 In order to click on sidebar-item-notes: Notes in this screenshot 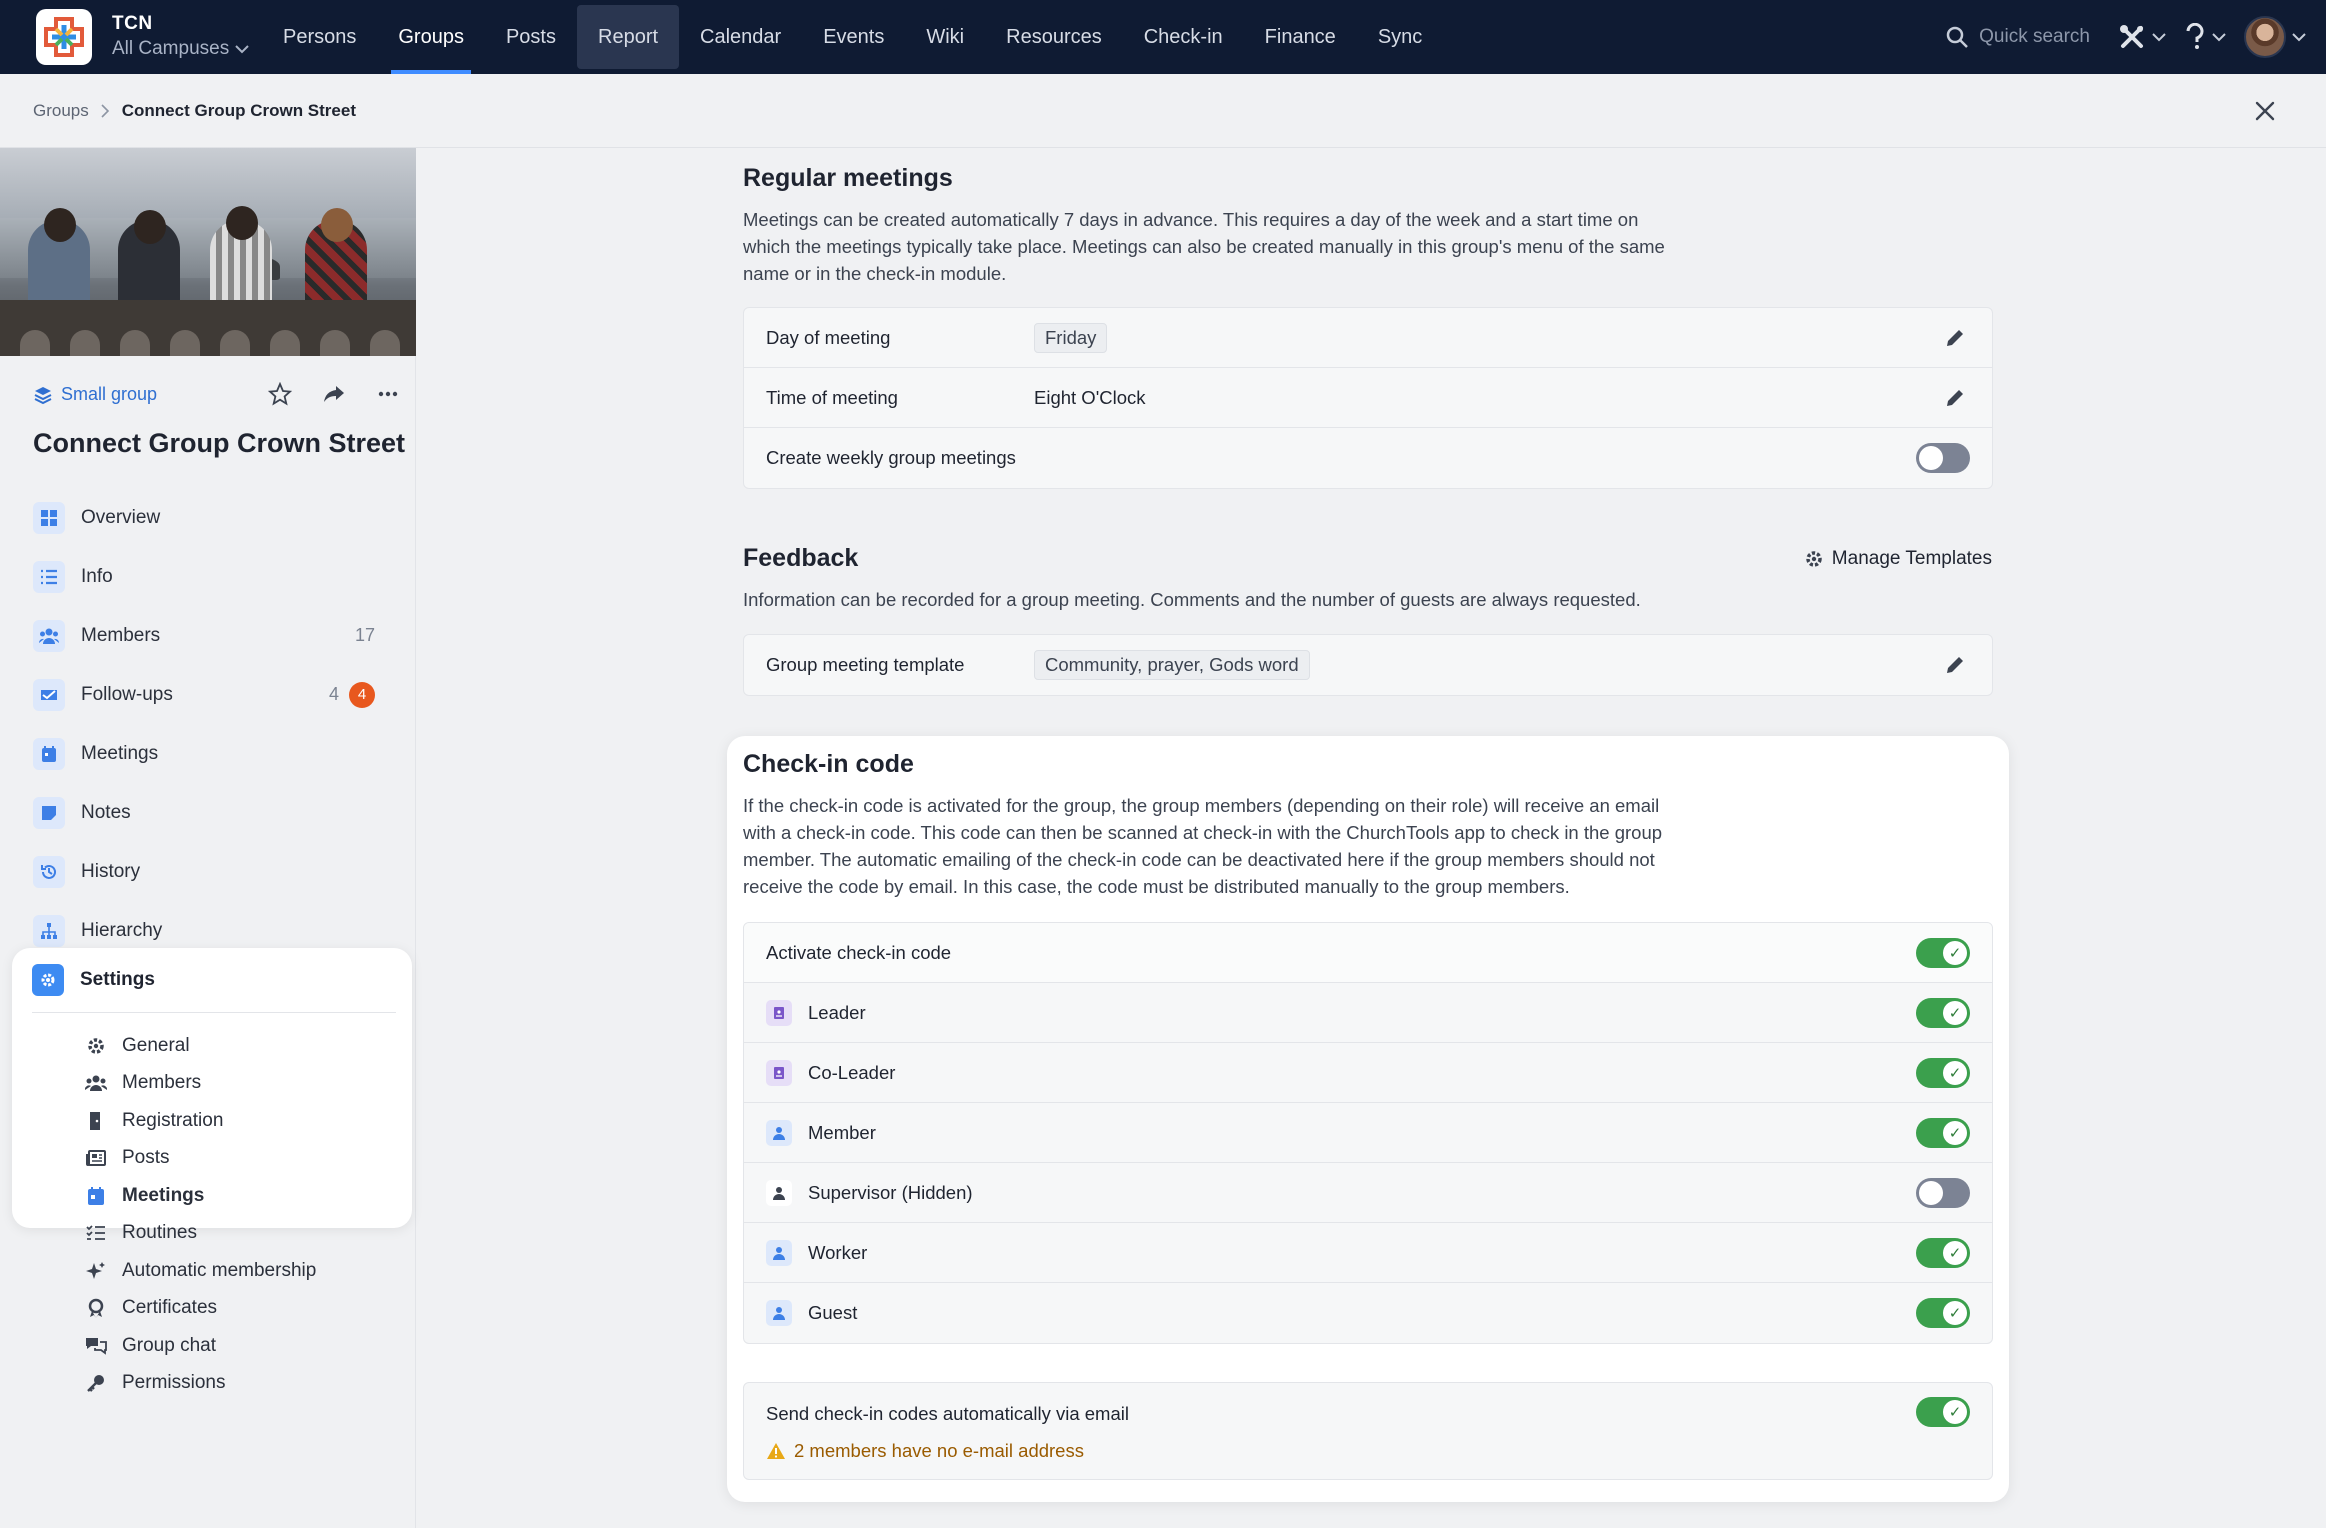, I will do `click(213, 812)`.